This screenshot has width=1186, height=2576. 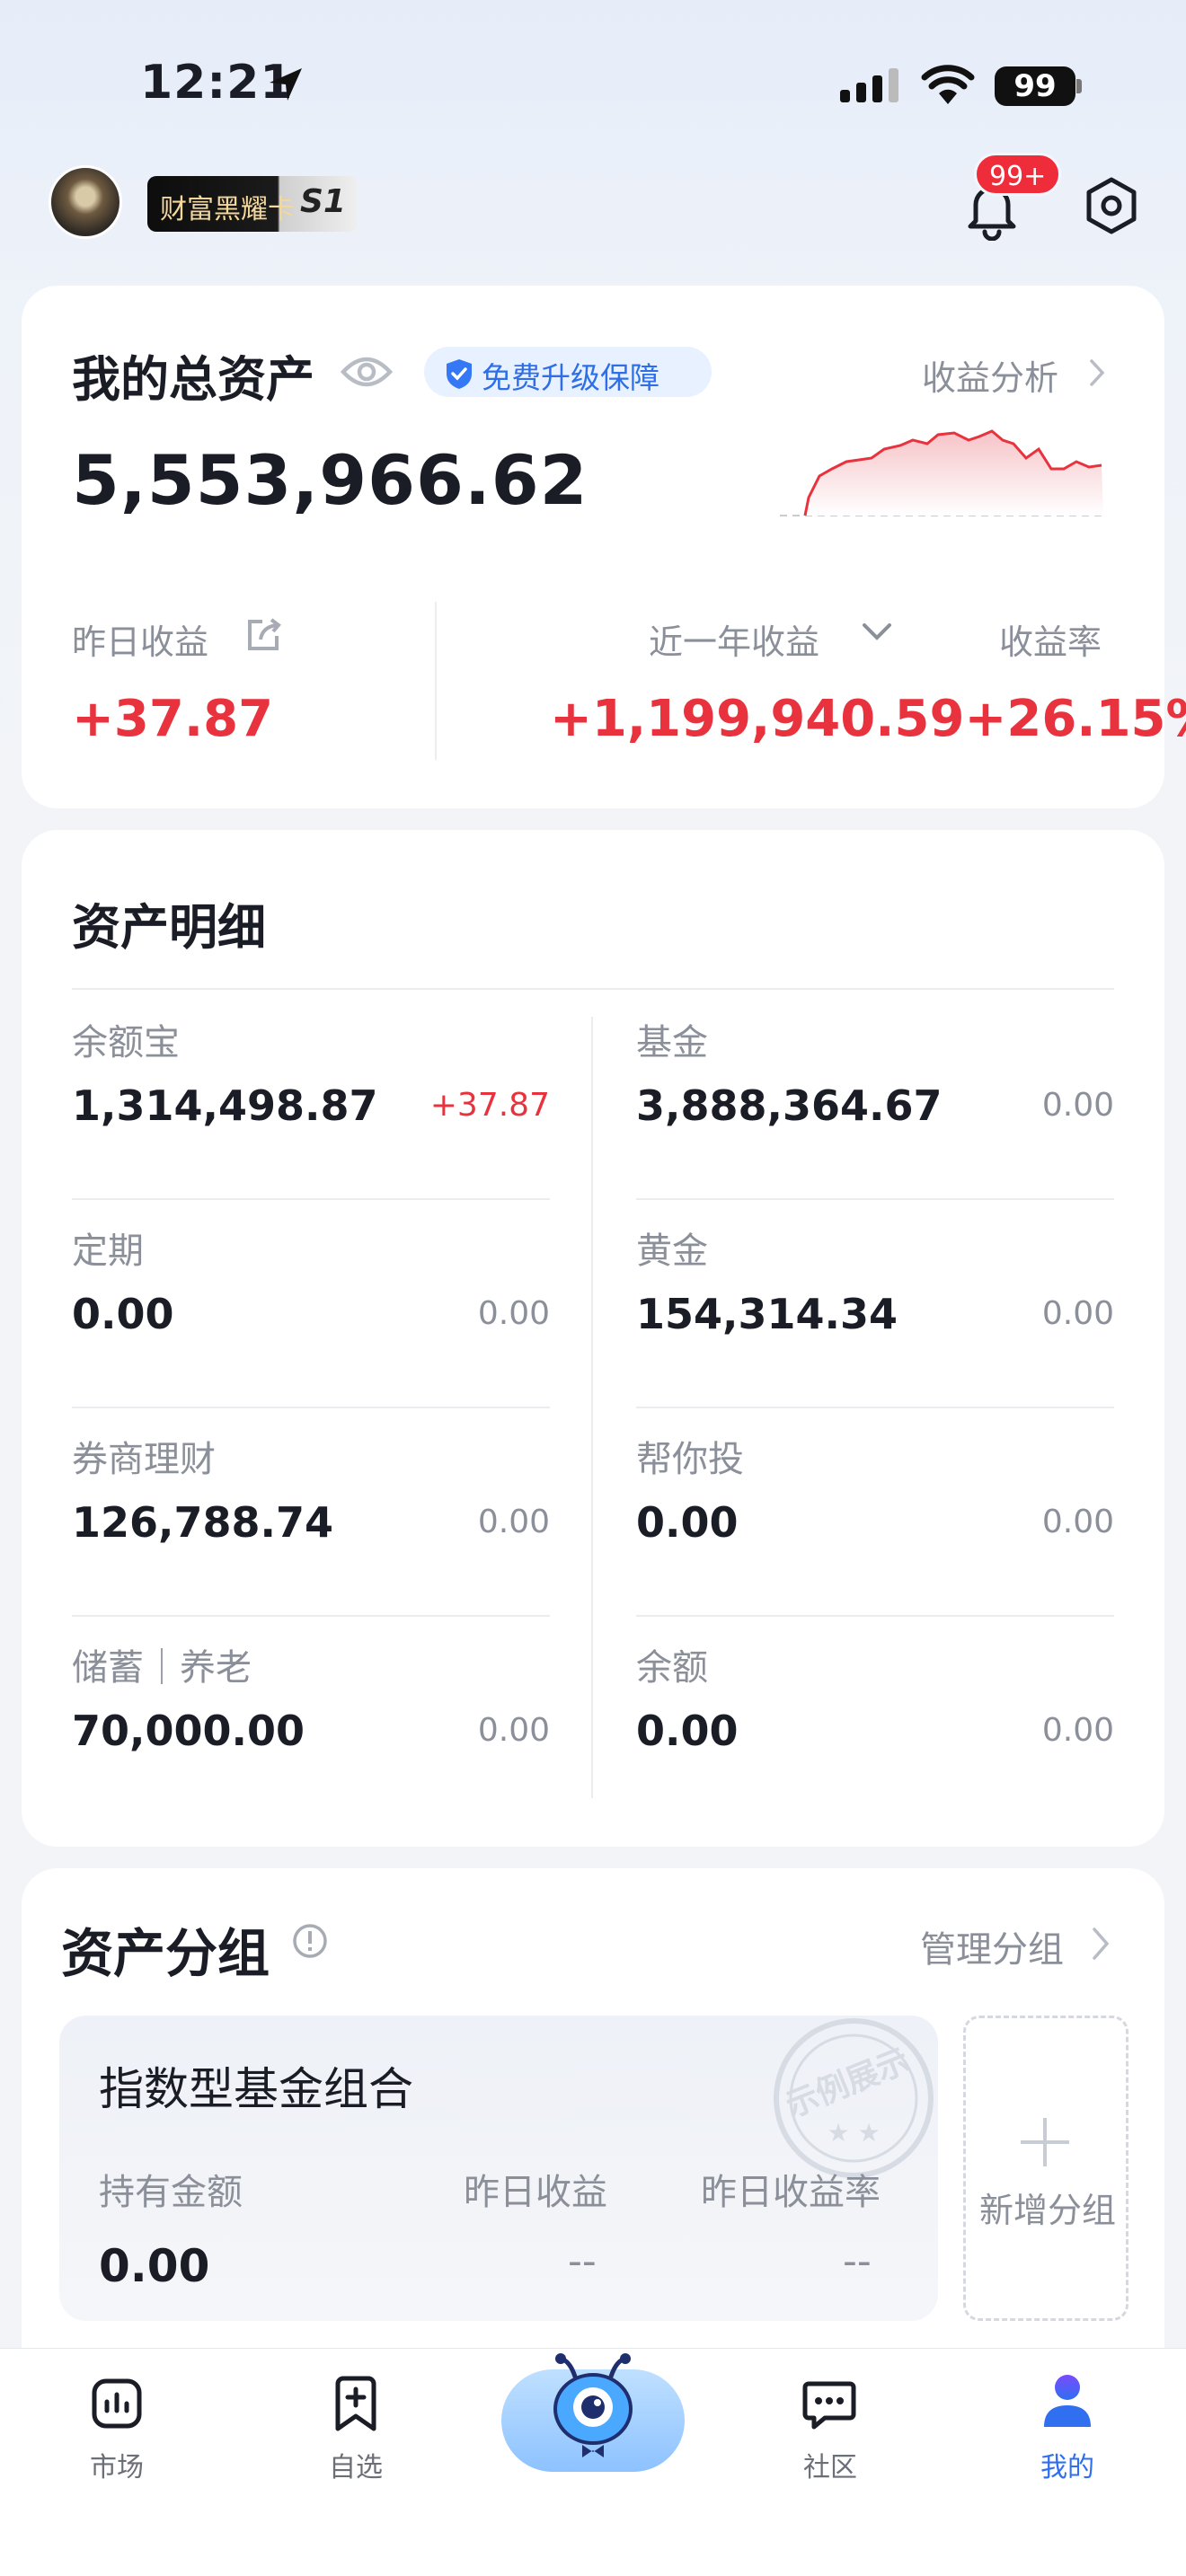 What do you see at coordinates (459, 374) in the screenshot?
I see `shield-check-icon` at bounding box center [459, 374].